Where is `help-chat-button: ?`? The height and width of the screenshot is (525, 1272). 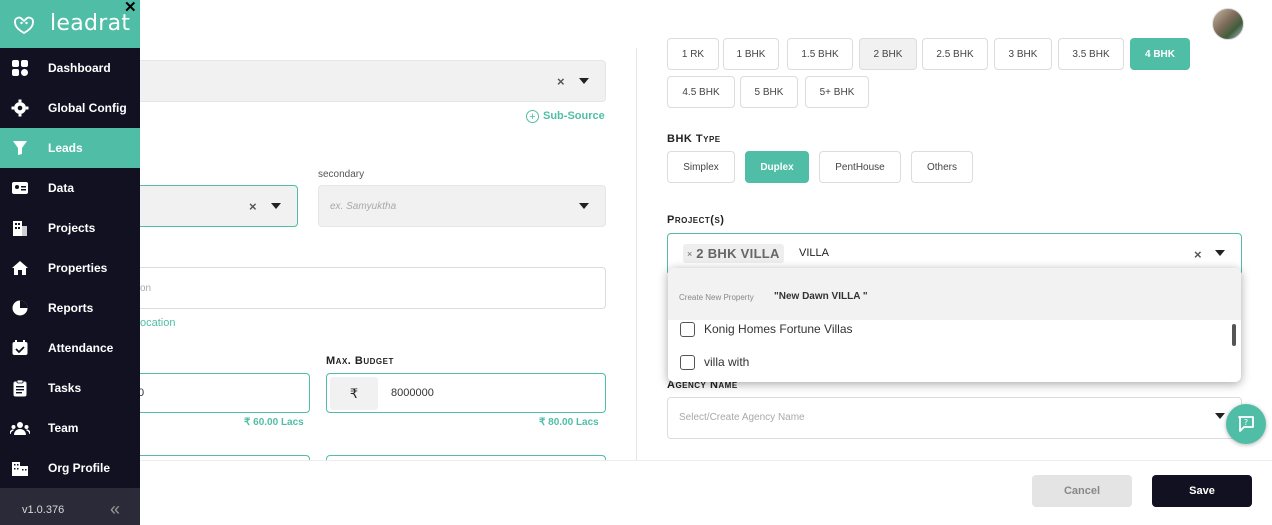
help-chat-button: ? is located at coordinates (1246, 424).